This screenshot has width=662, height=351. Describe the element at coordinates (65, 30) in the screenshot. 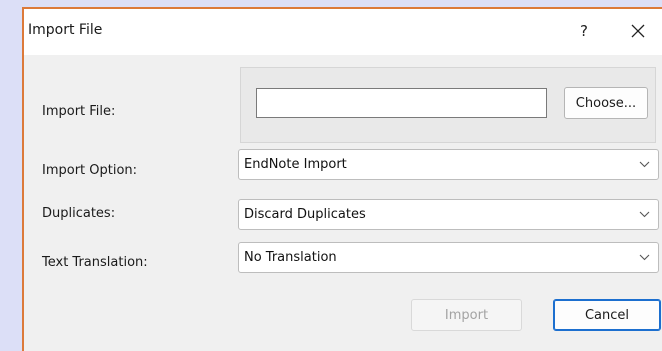

I see `dialog-title: Import File` at that location.